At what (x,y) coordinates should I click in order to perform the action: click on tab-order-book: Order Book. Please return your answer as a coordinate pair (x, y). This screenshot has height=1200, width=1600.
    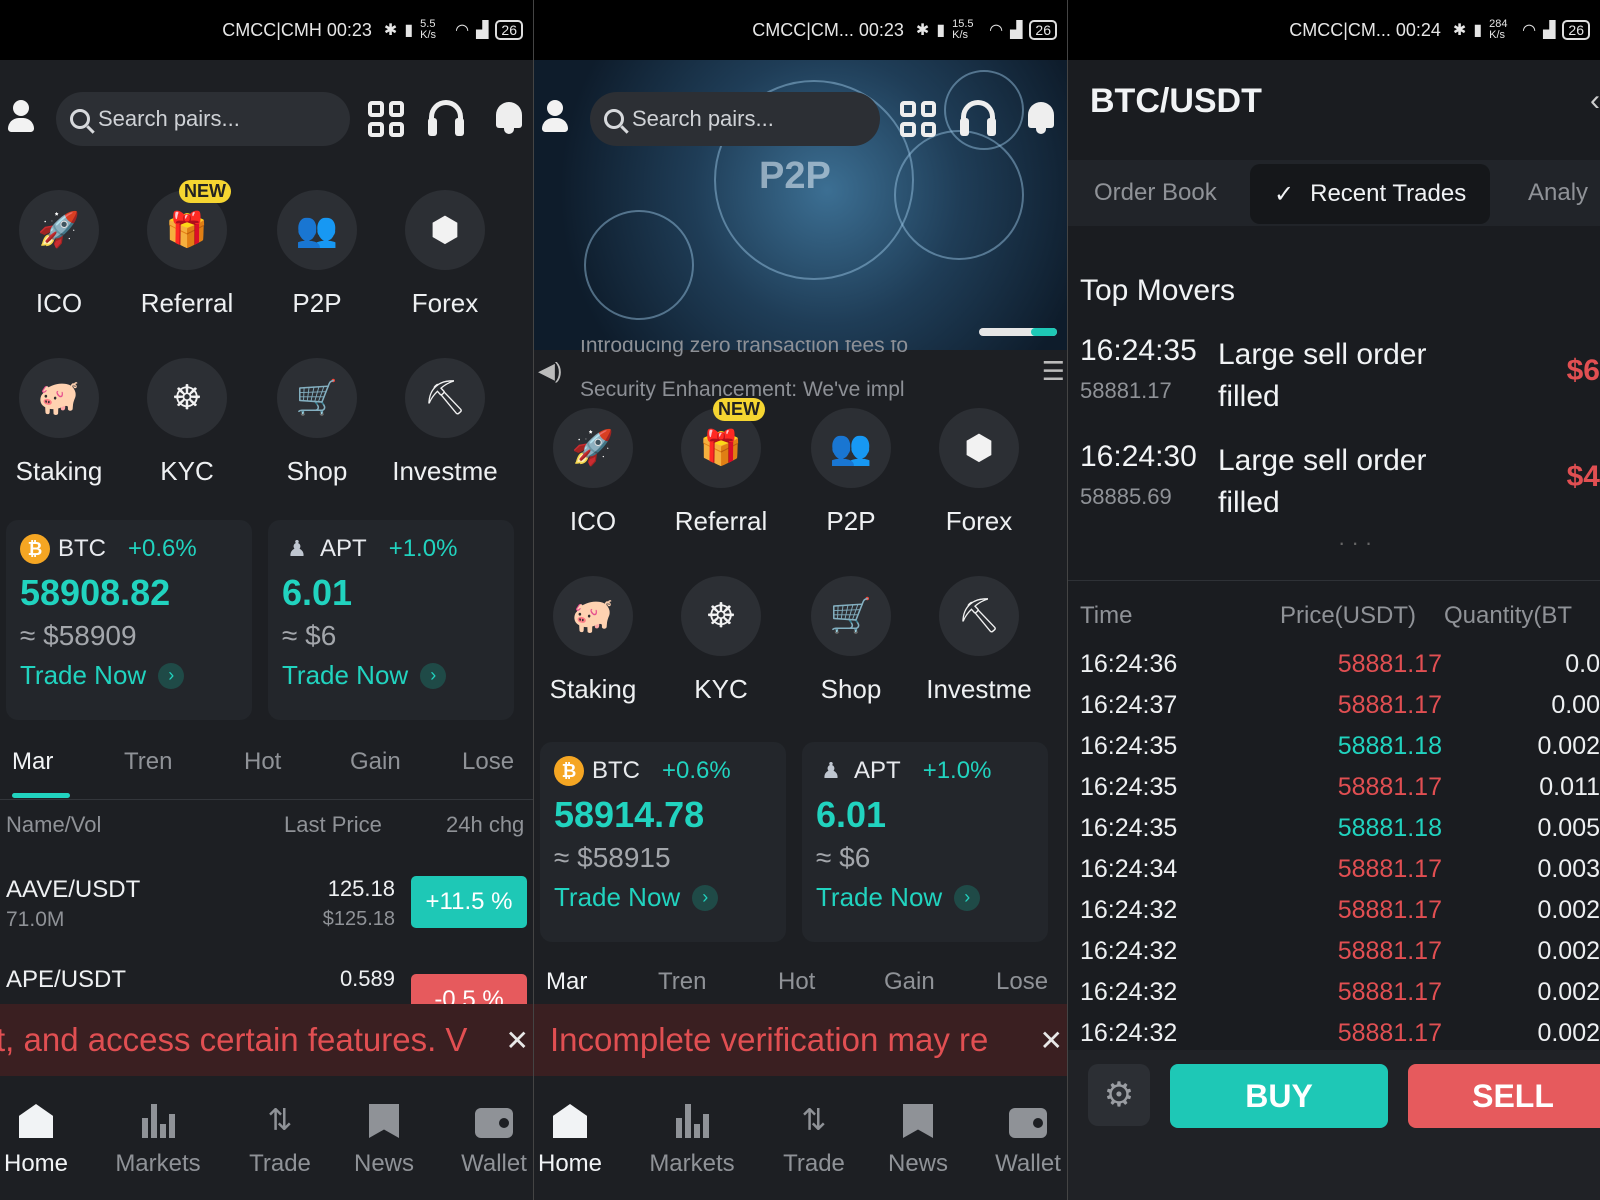
    Looking at the image, I should click on (1155, 193).